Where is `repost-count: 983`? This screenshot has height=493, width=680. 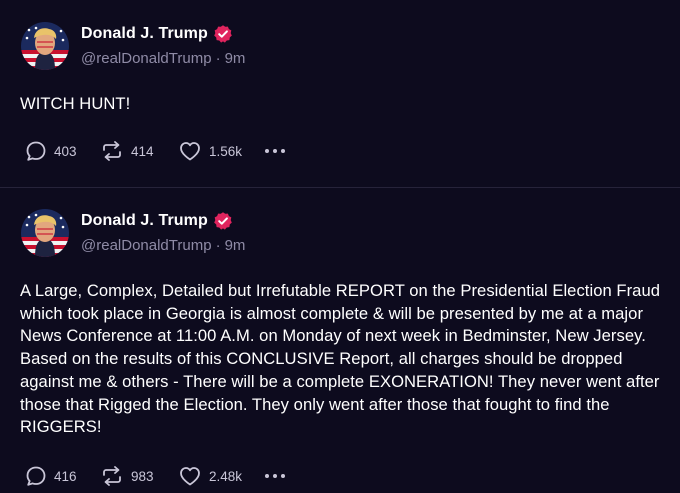
repost-count: 983 is located at coordinates (142, 476).